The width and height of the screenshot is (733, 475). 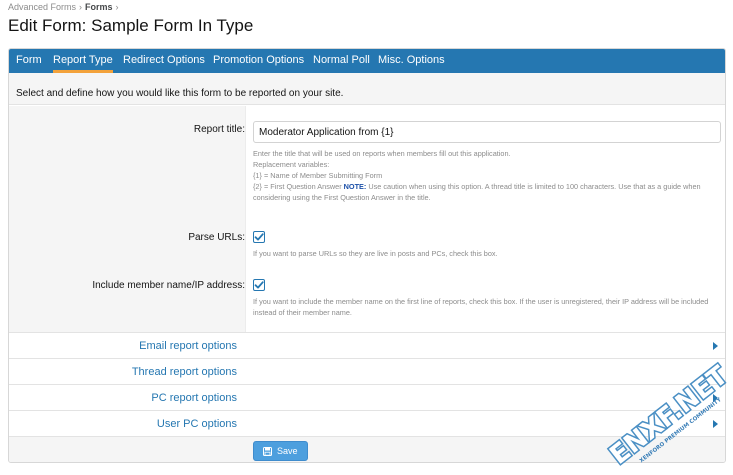 What do you see at coordinates (184, 372) in the screenshot?
I see `collapser-label: Thread report options` at bounding box center [184, 372].